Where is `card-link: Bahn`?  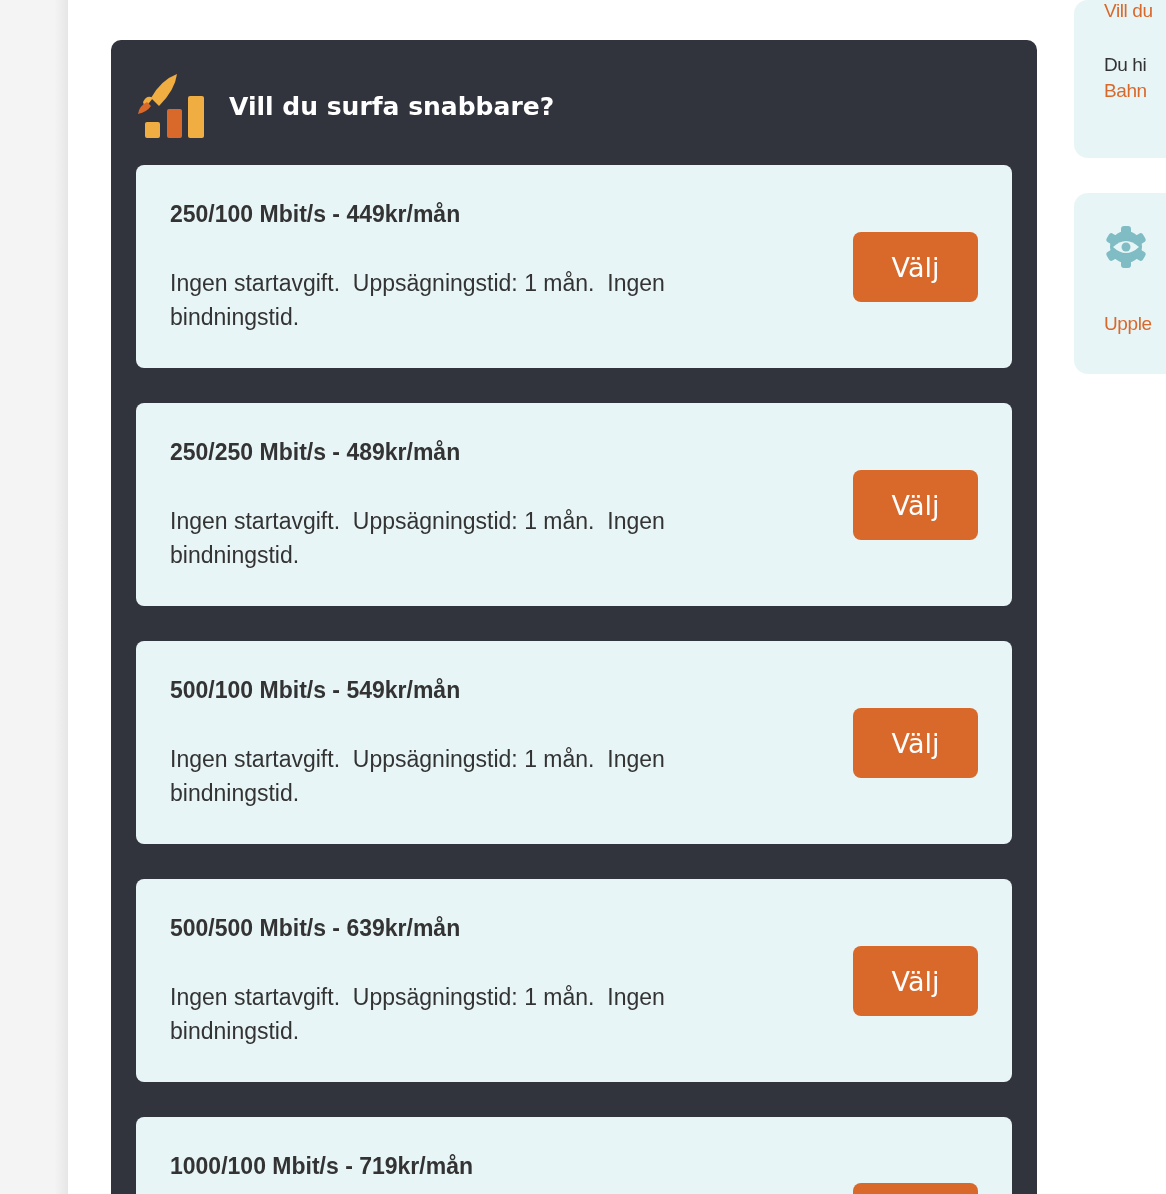 card-link: Bahn is located at coordinates (1135, 91).